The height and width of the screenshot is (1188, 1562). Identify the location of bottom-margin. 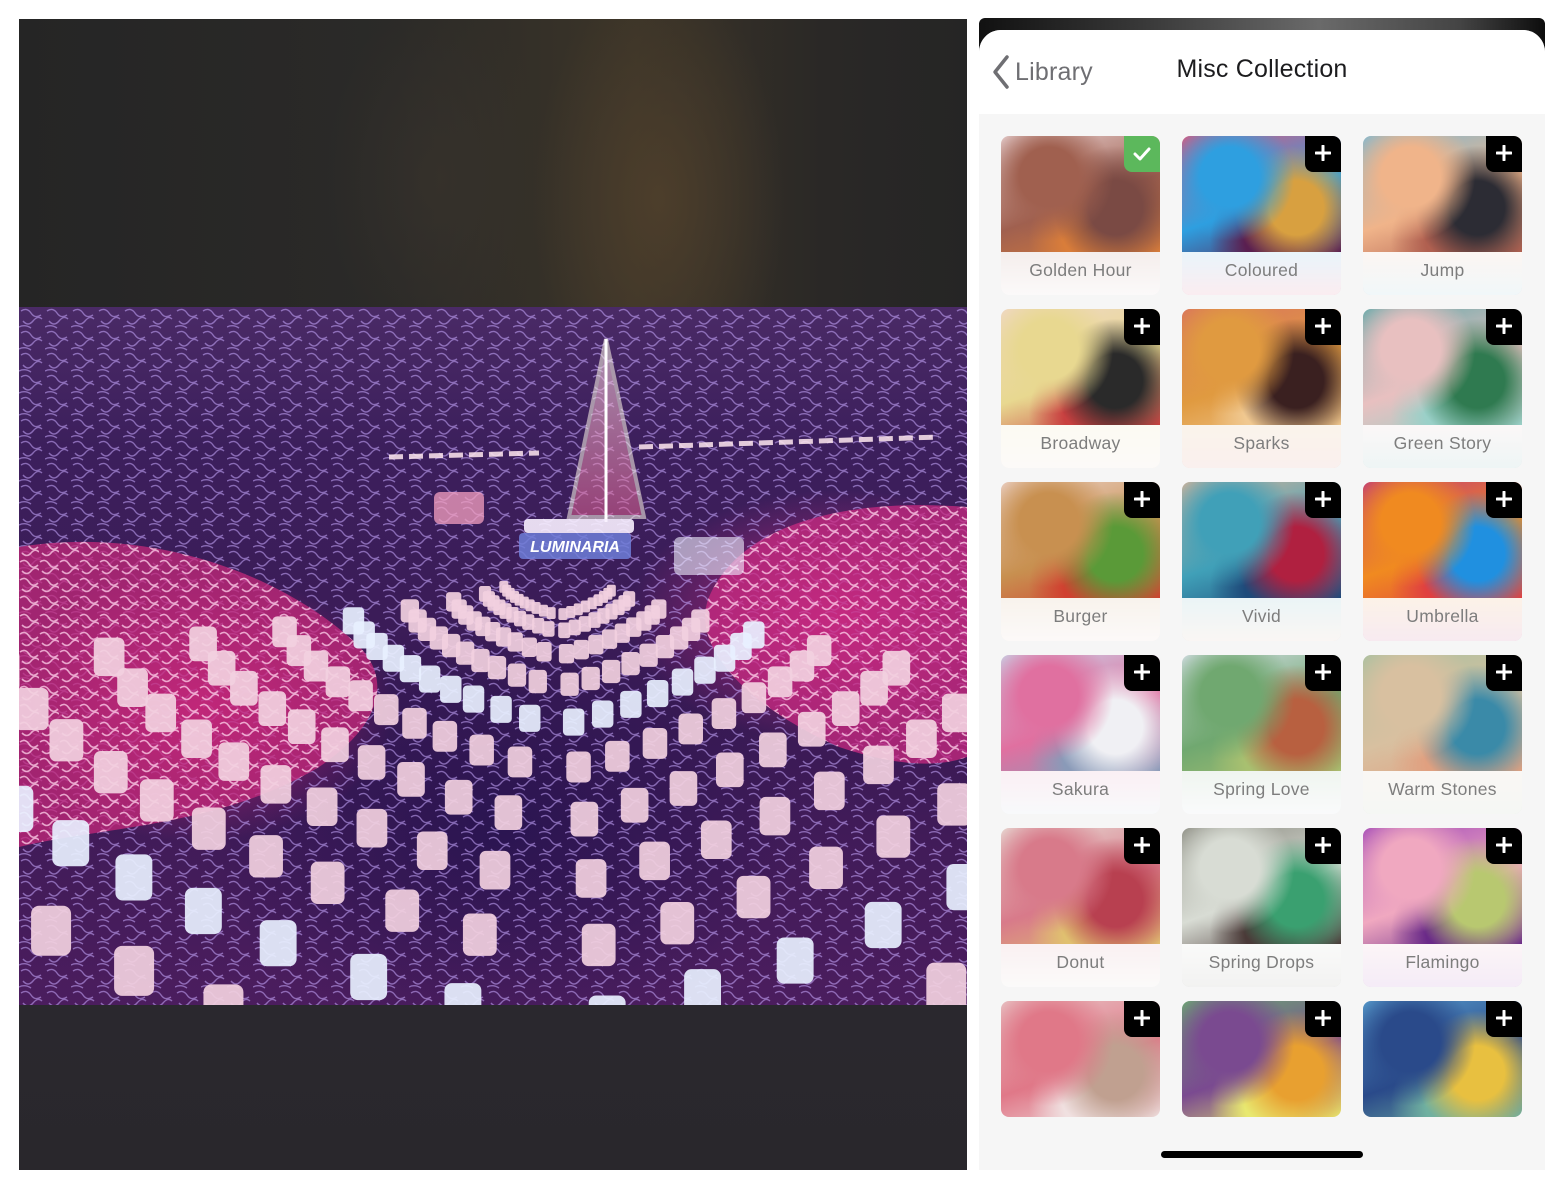
(1262, 1179).